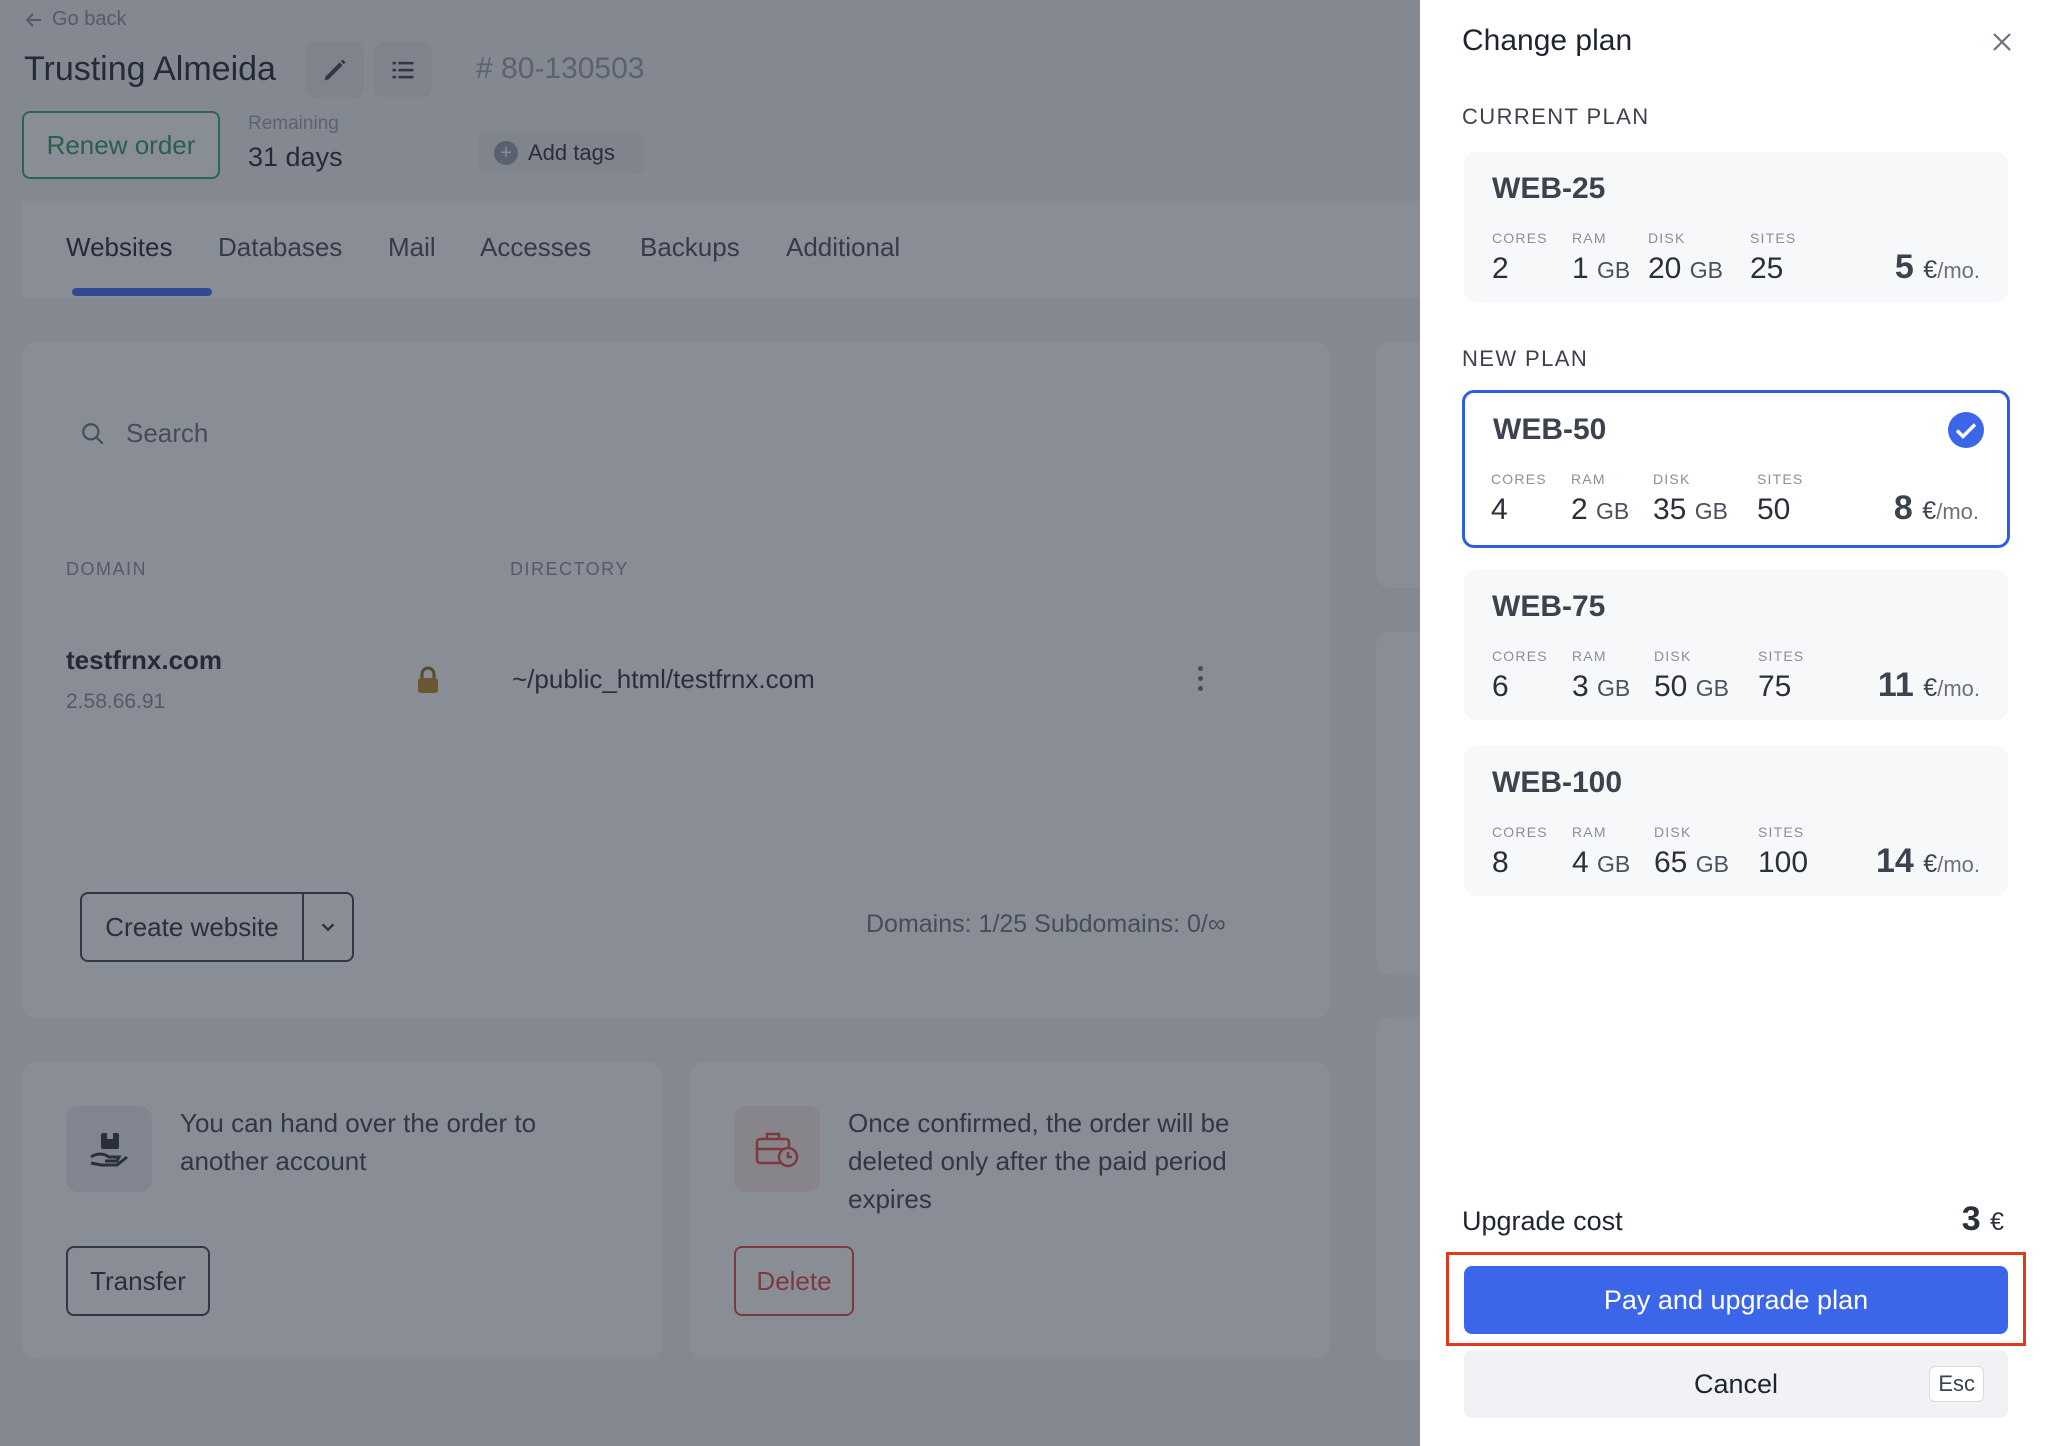  What do you see at coordinates (1499, 509) in the screenshot?
I see `spec-cores: 4` at bounding box center [1499, 509].